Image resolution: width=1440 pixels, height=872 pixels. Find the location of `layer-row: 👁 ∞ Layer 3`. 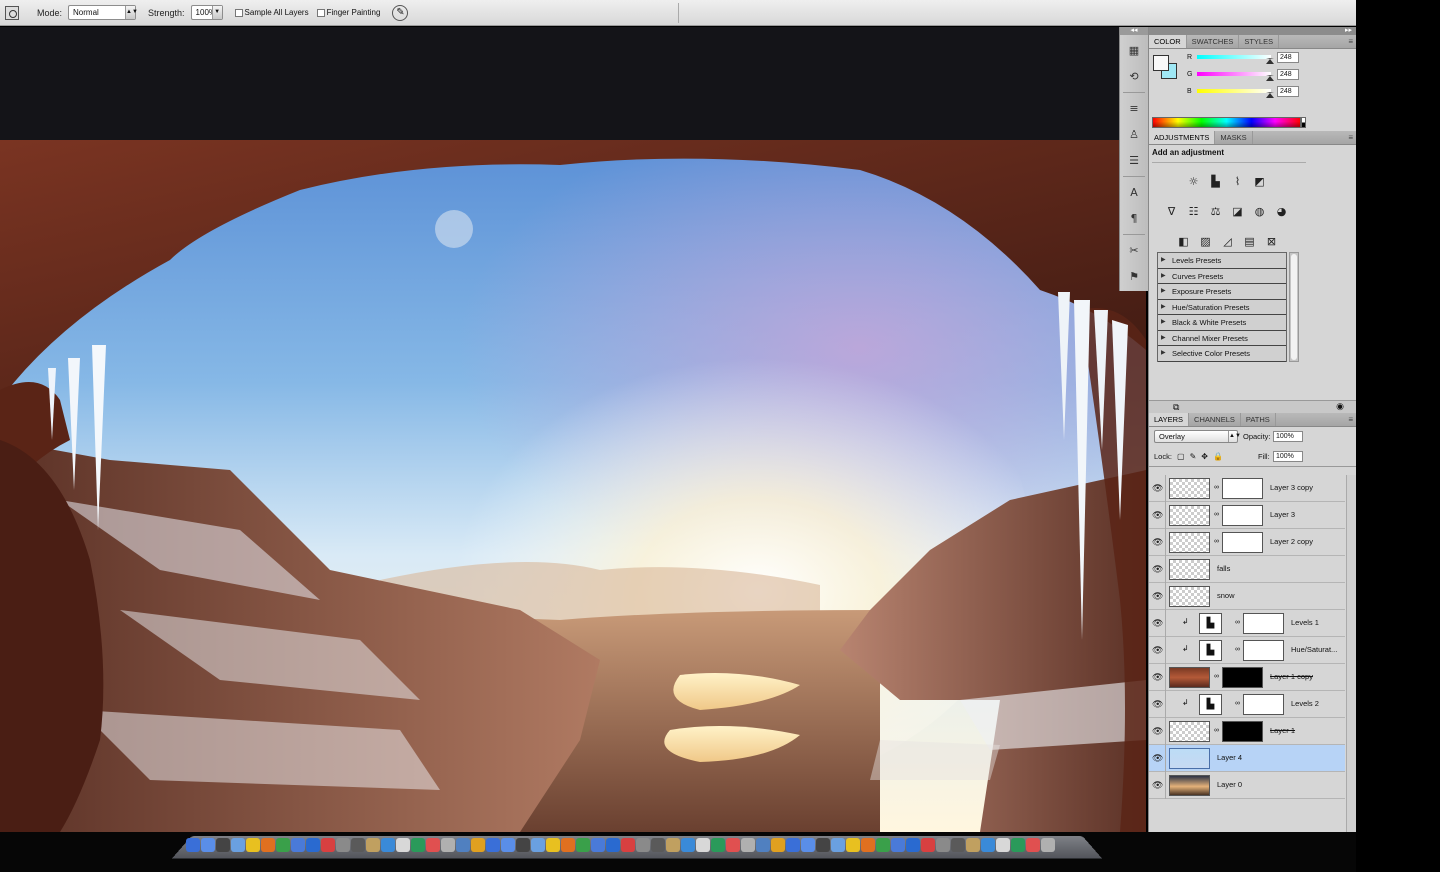

layer-row: 👁 ∞ Layer 3 is located at coordinates (1247, 515).